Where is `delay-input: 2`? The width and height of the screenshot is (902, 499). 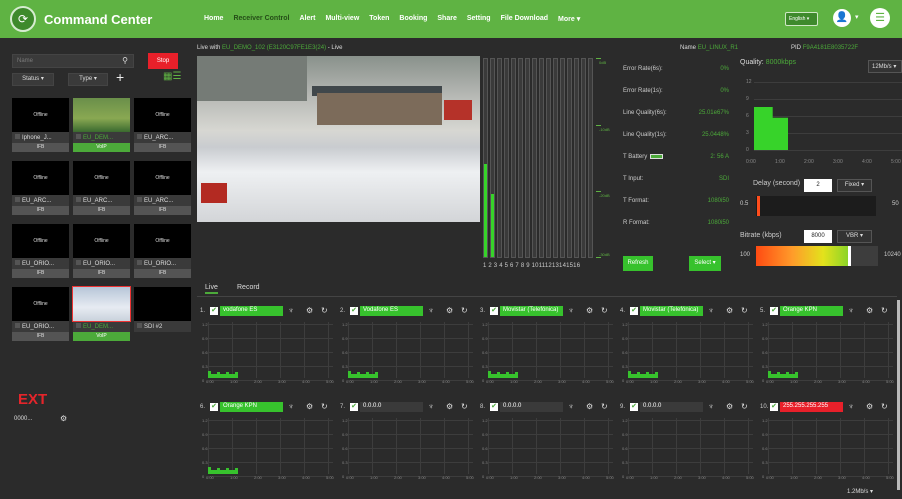 delay-input: 2 is located at coordinates (818, 185).